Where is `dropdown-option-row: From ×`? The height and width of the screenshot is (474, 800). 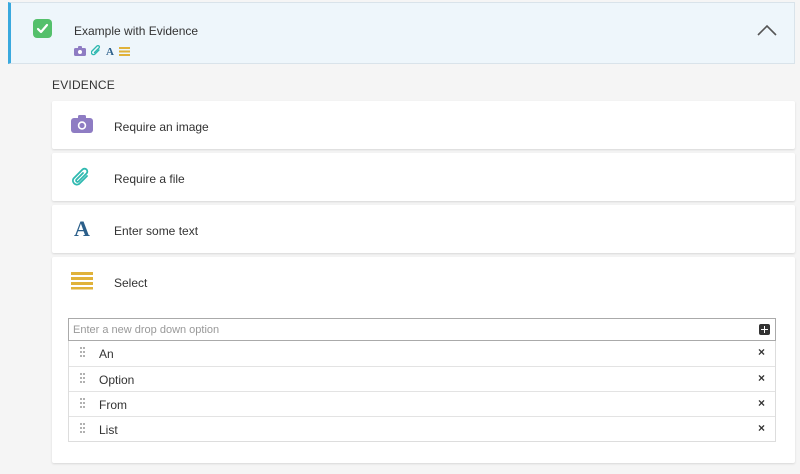 dropdown-option-row: From × is located at coordinates (422, 403).